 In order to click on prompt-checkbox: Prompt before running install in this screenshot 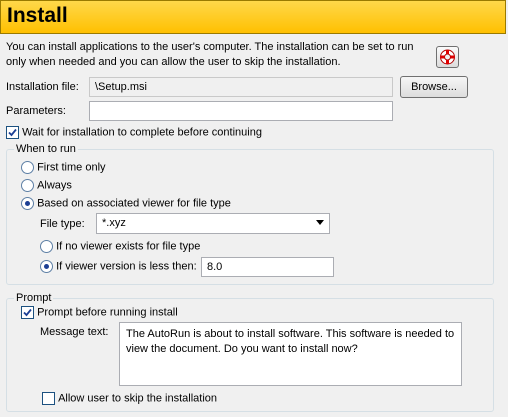, I will do `click(99, 312)`.